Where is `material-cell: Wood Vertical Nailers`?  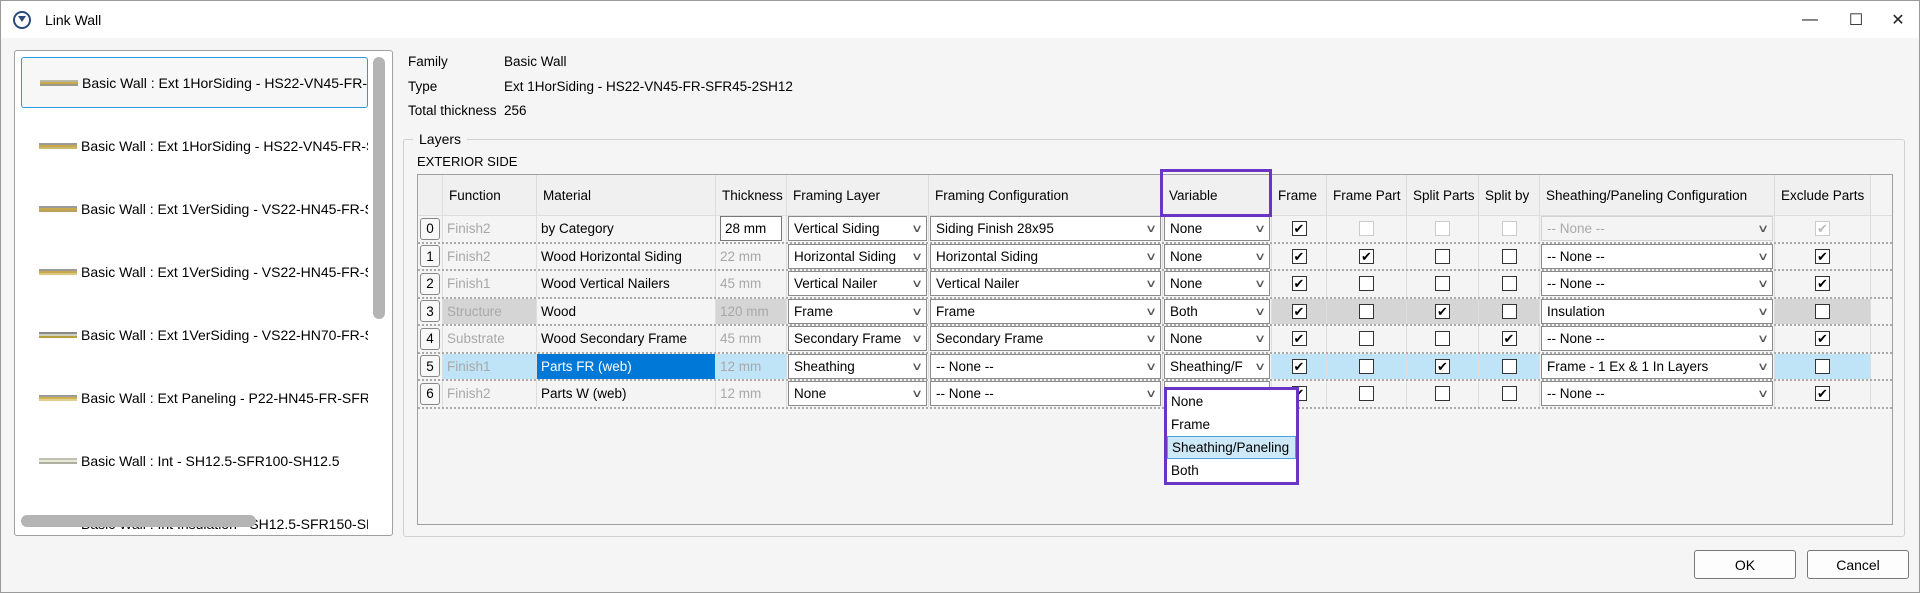
material-cell: Wood Vertical Nailers is located at coordinates (626, 284).